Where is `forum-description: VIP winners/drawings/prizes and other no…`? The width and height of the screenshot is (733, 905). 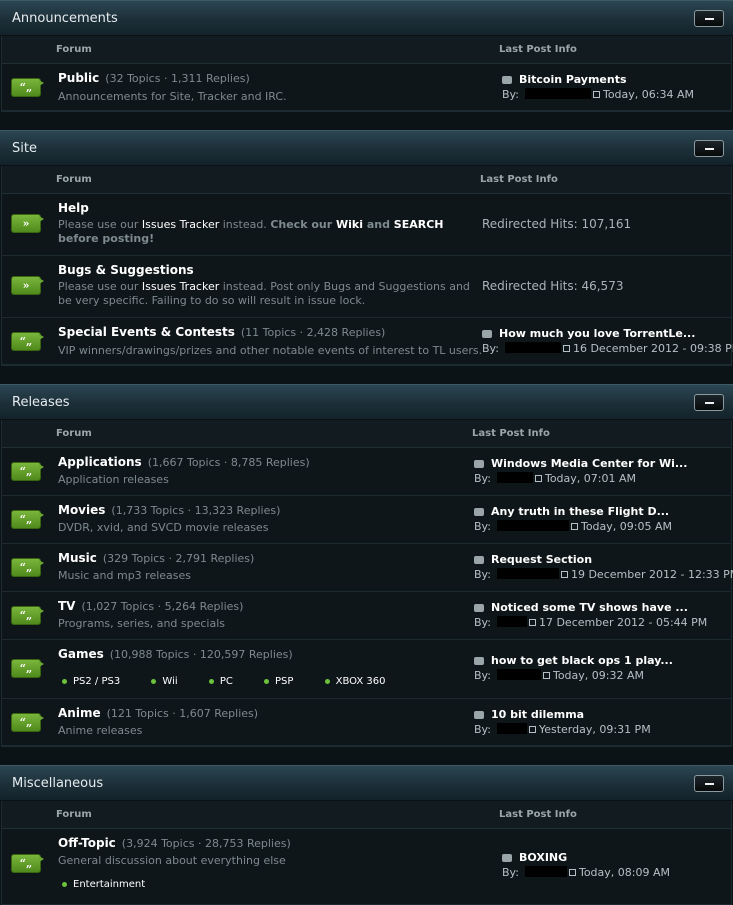
forum-description: VIP winners/drawings/prizes and other no… is located at coordinates (270, 350).